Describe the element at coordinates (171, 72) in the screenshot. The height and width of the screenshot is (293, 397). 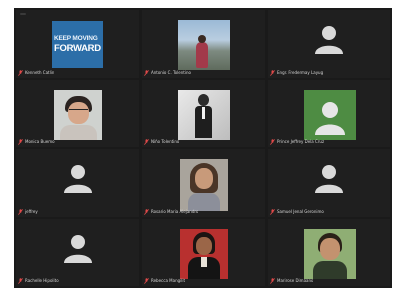
I see `participant-name: Antonio C. Tolentino` at that location.